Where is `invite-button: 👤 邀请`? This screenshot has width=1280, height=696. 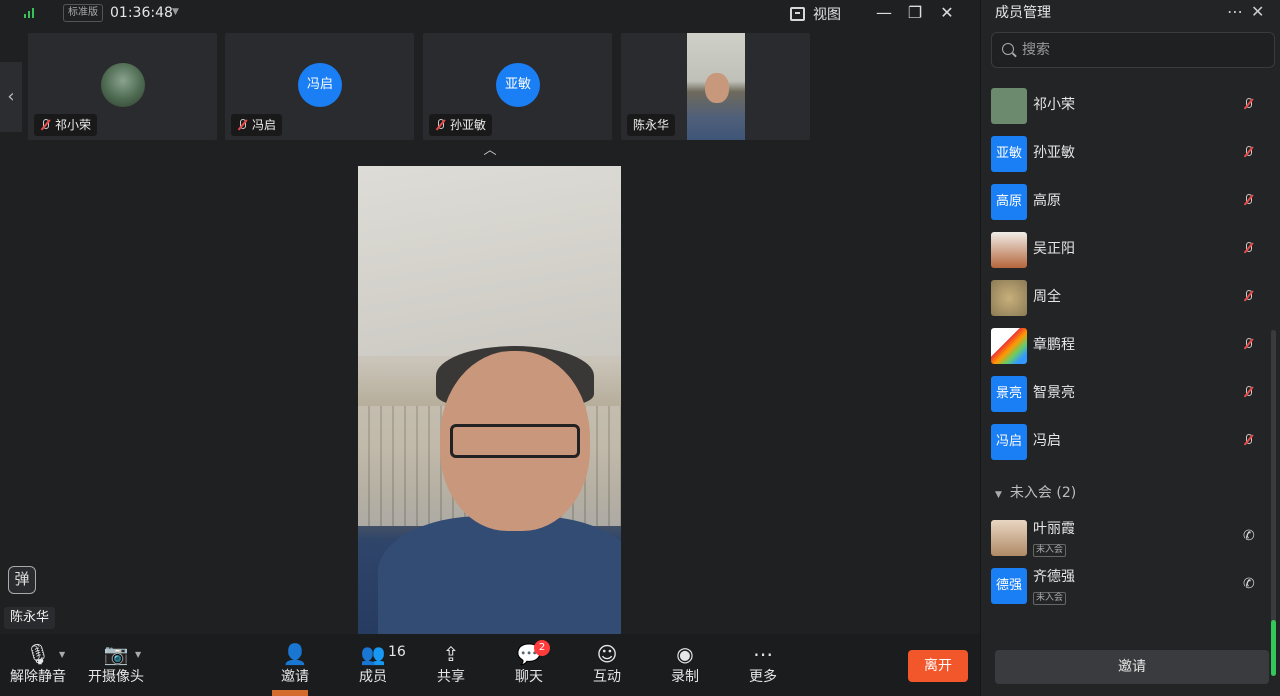 invite-button: 👤 邀请 is located at coordinates (295, 666).